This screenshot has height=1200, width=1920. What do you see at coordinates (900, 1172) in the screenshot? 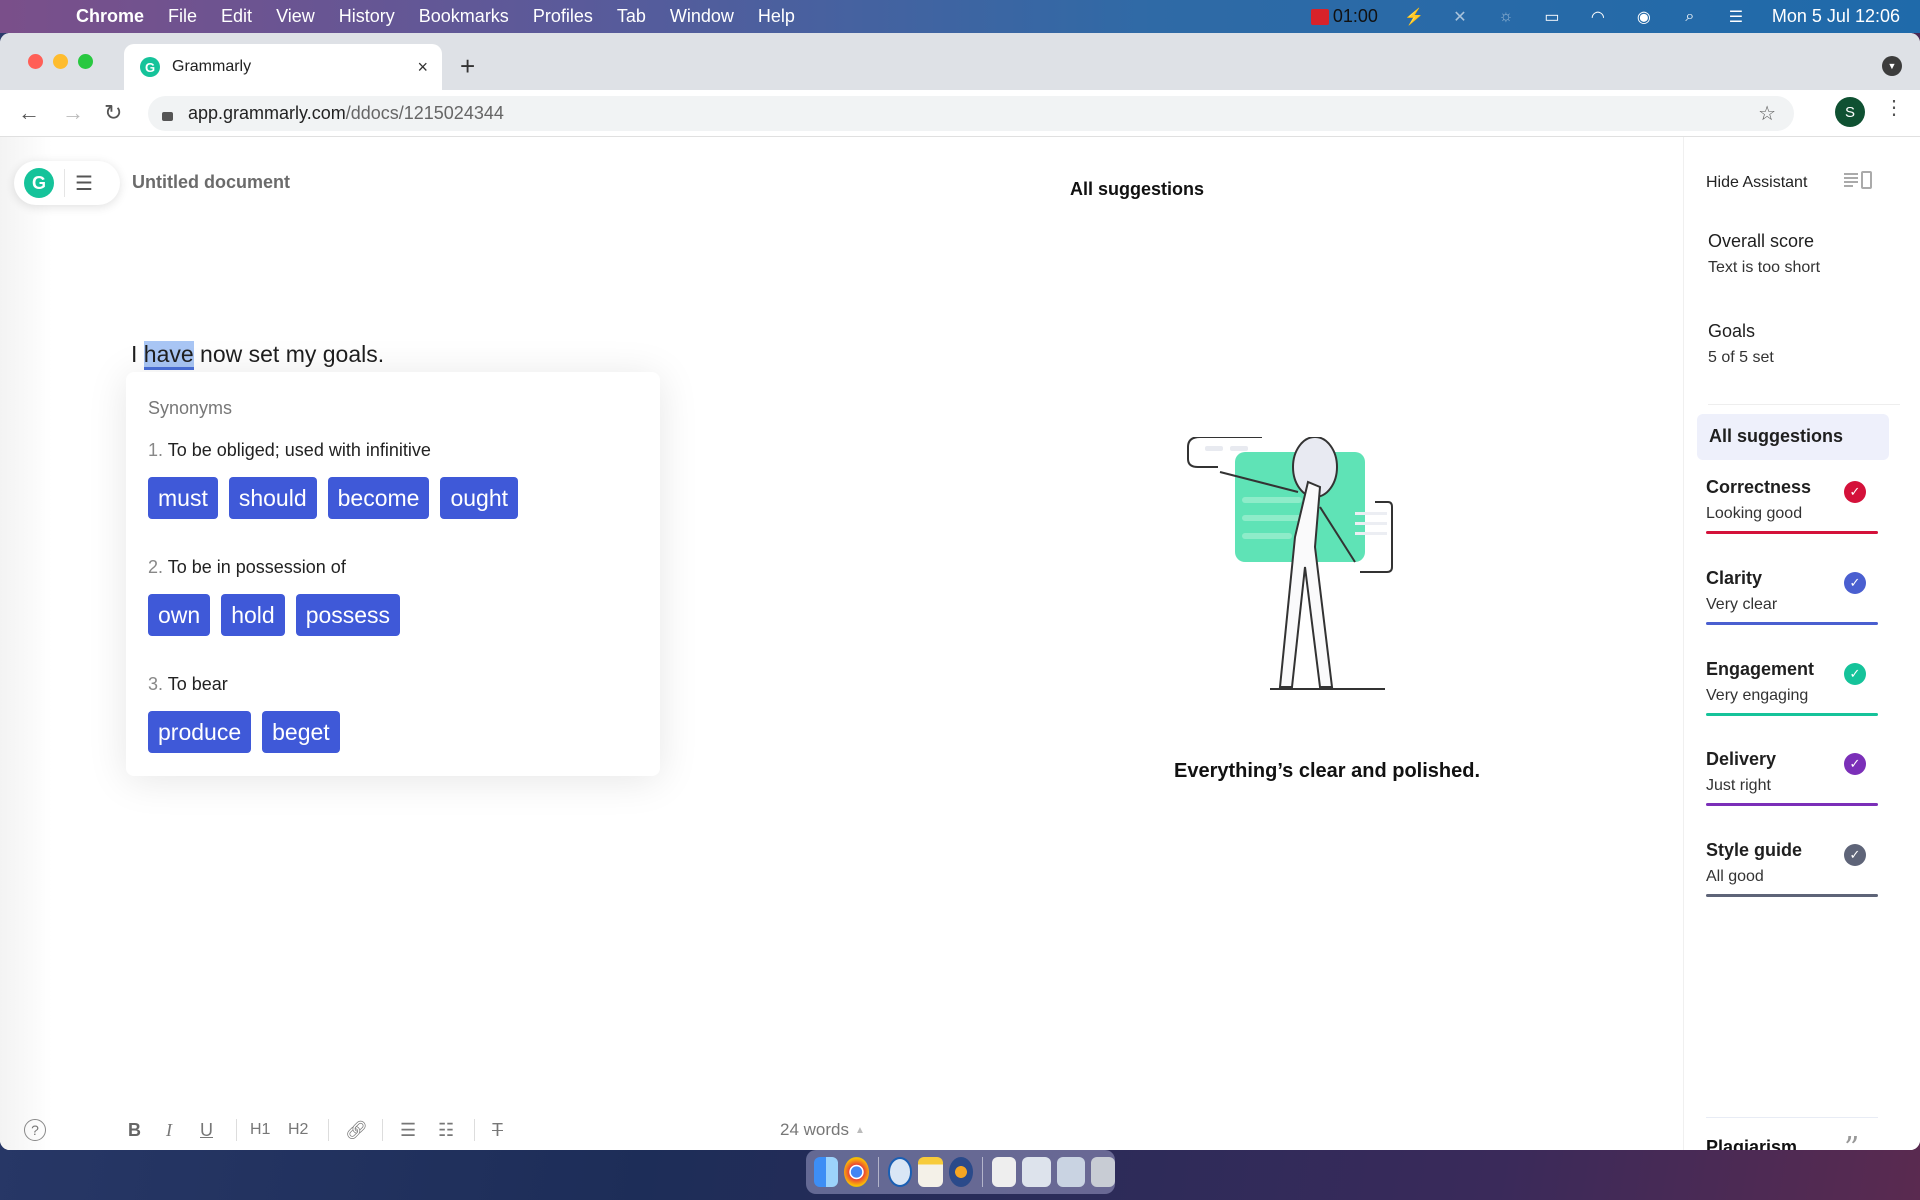
I see `1password-icon` at bounding box center [900, 1172].